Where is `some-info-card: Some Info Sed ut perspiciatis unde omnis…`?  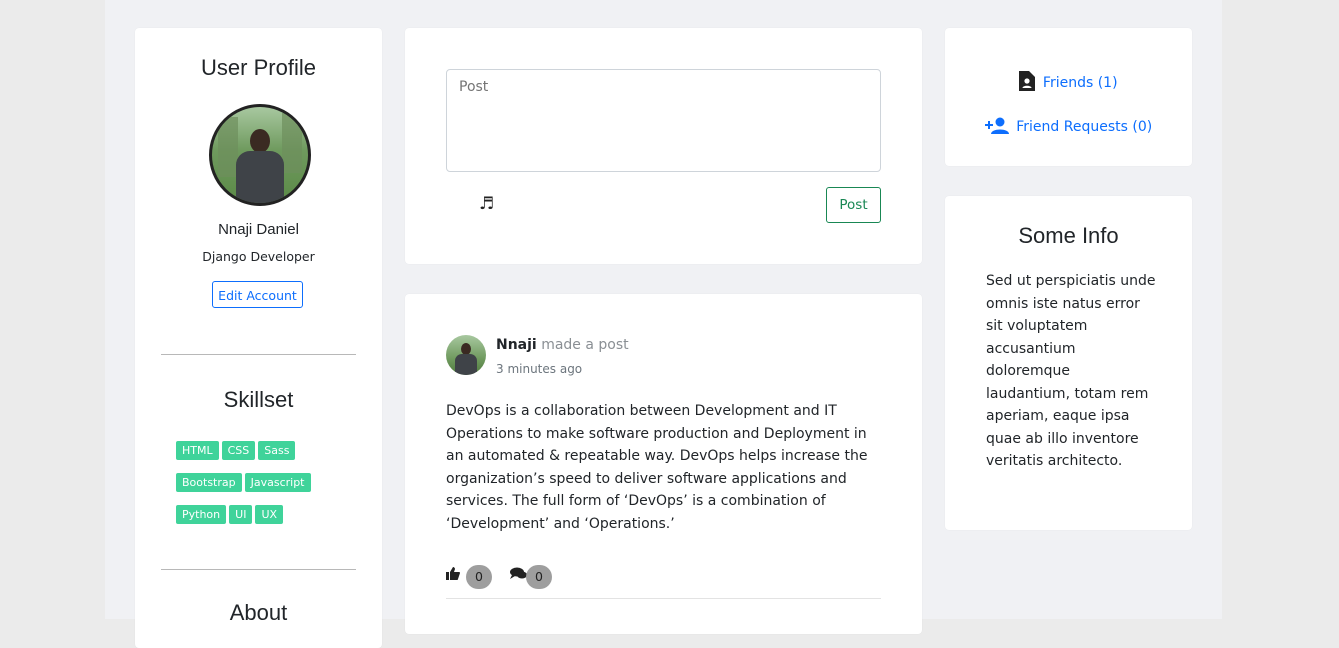
some-info-card: Some Info Sed ut perspiciatis unde omnis… is located at coordinates (1068, 363).